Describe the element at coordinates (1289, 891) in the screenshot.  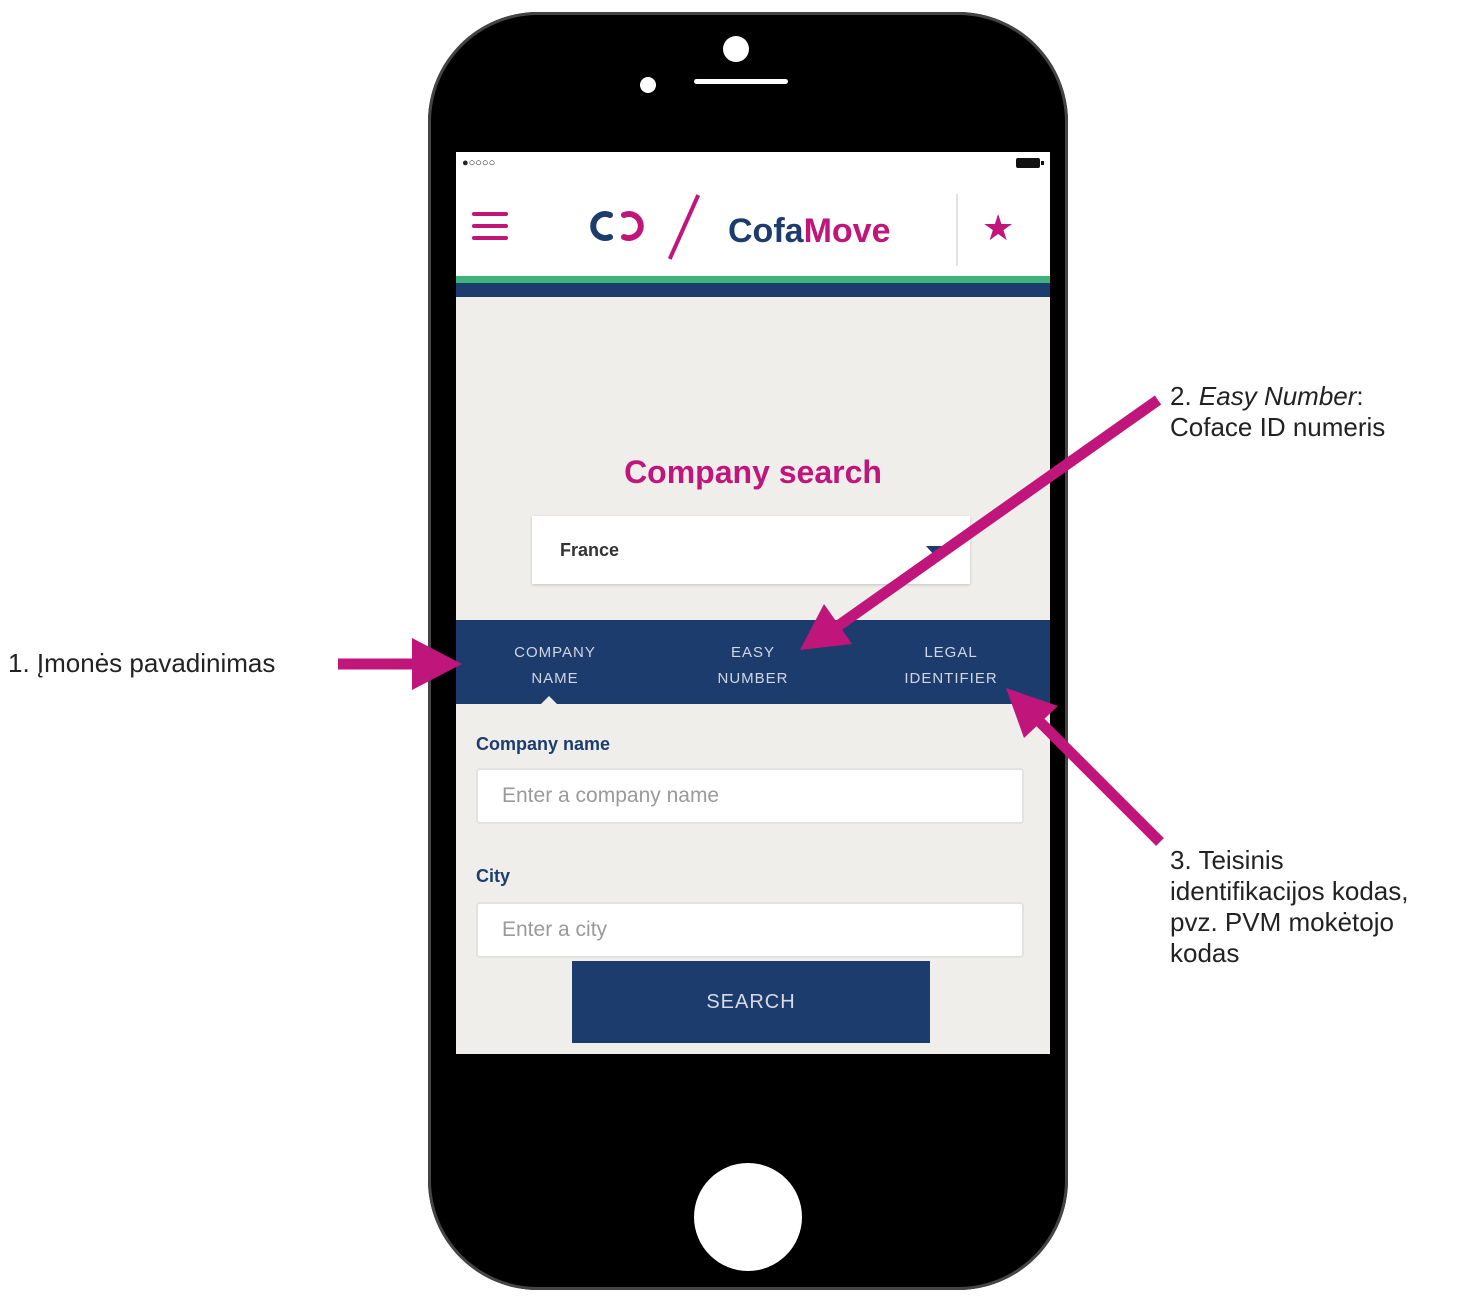
I see `annotation-3-line-2: identifikacijos kodas,` at that location.